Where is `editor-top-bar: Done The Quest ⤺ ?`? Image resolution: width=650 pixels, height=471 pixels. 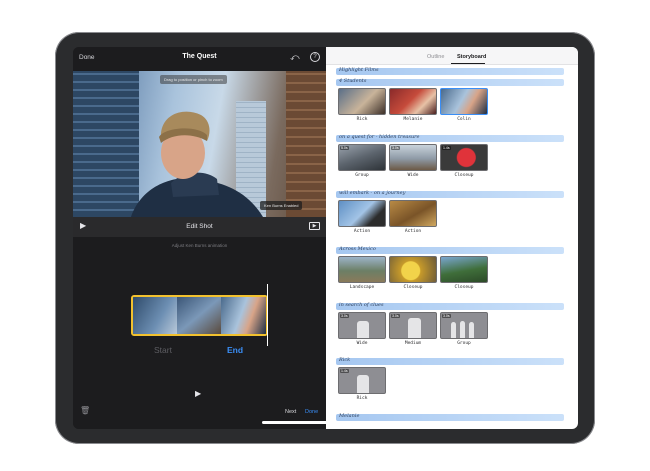 editor-top-bar: Done The Quest ⤺ ? is located at coordinates (199, 59).